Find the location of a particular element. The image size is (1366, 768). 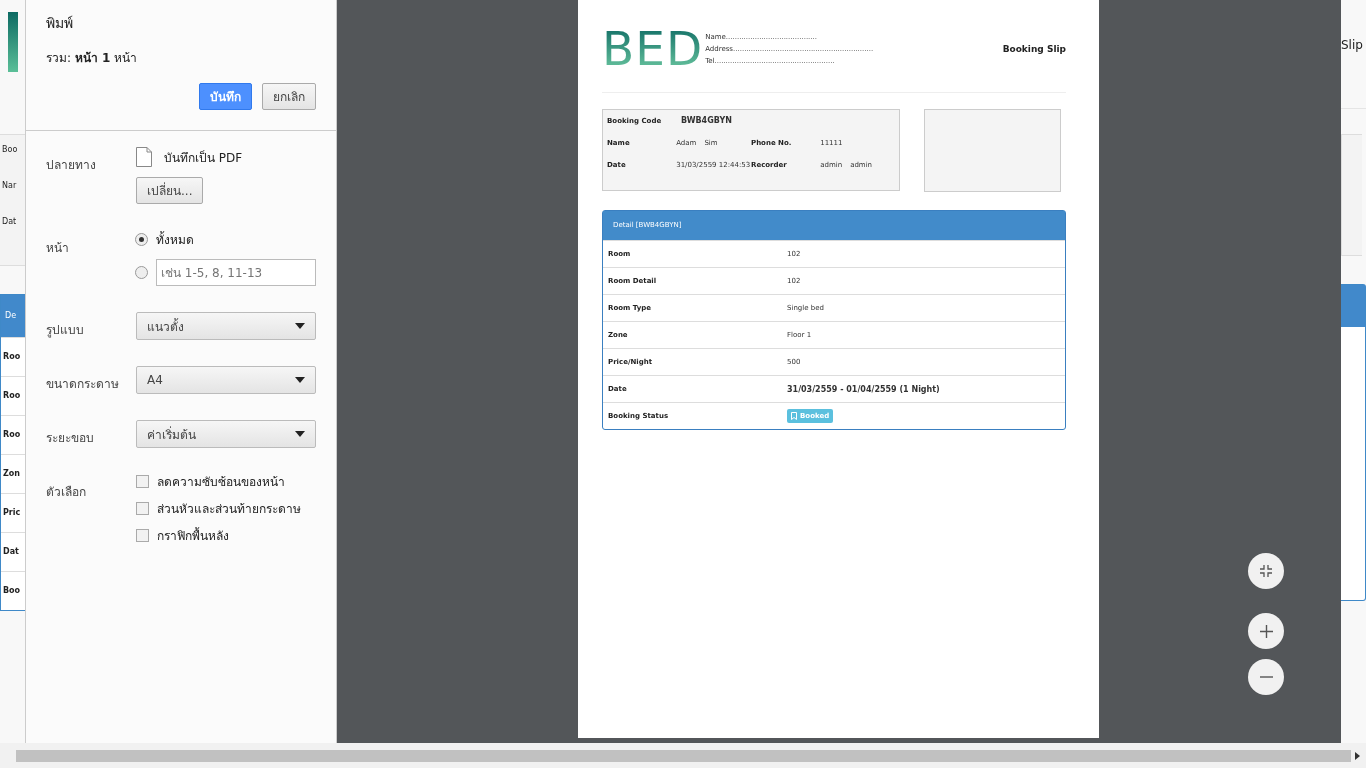

horizontal-scrollbar is located at coordinates (683, 755).